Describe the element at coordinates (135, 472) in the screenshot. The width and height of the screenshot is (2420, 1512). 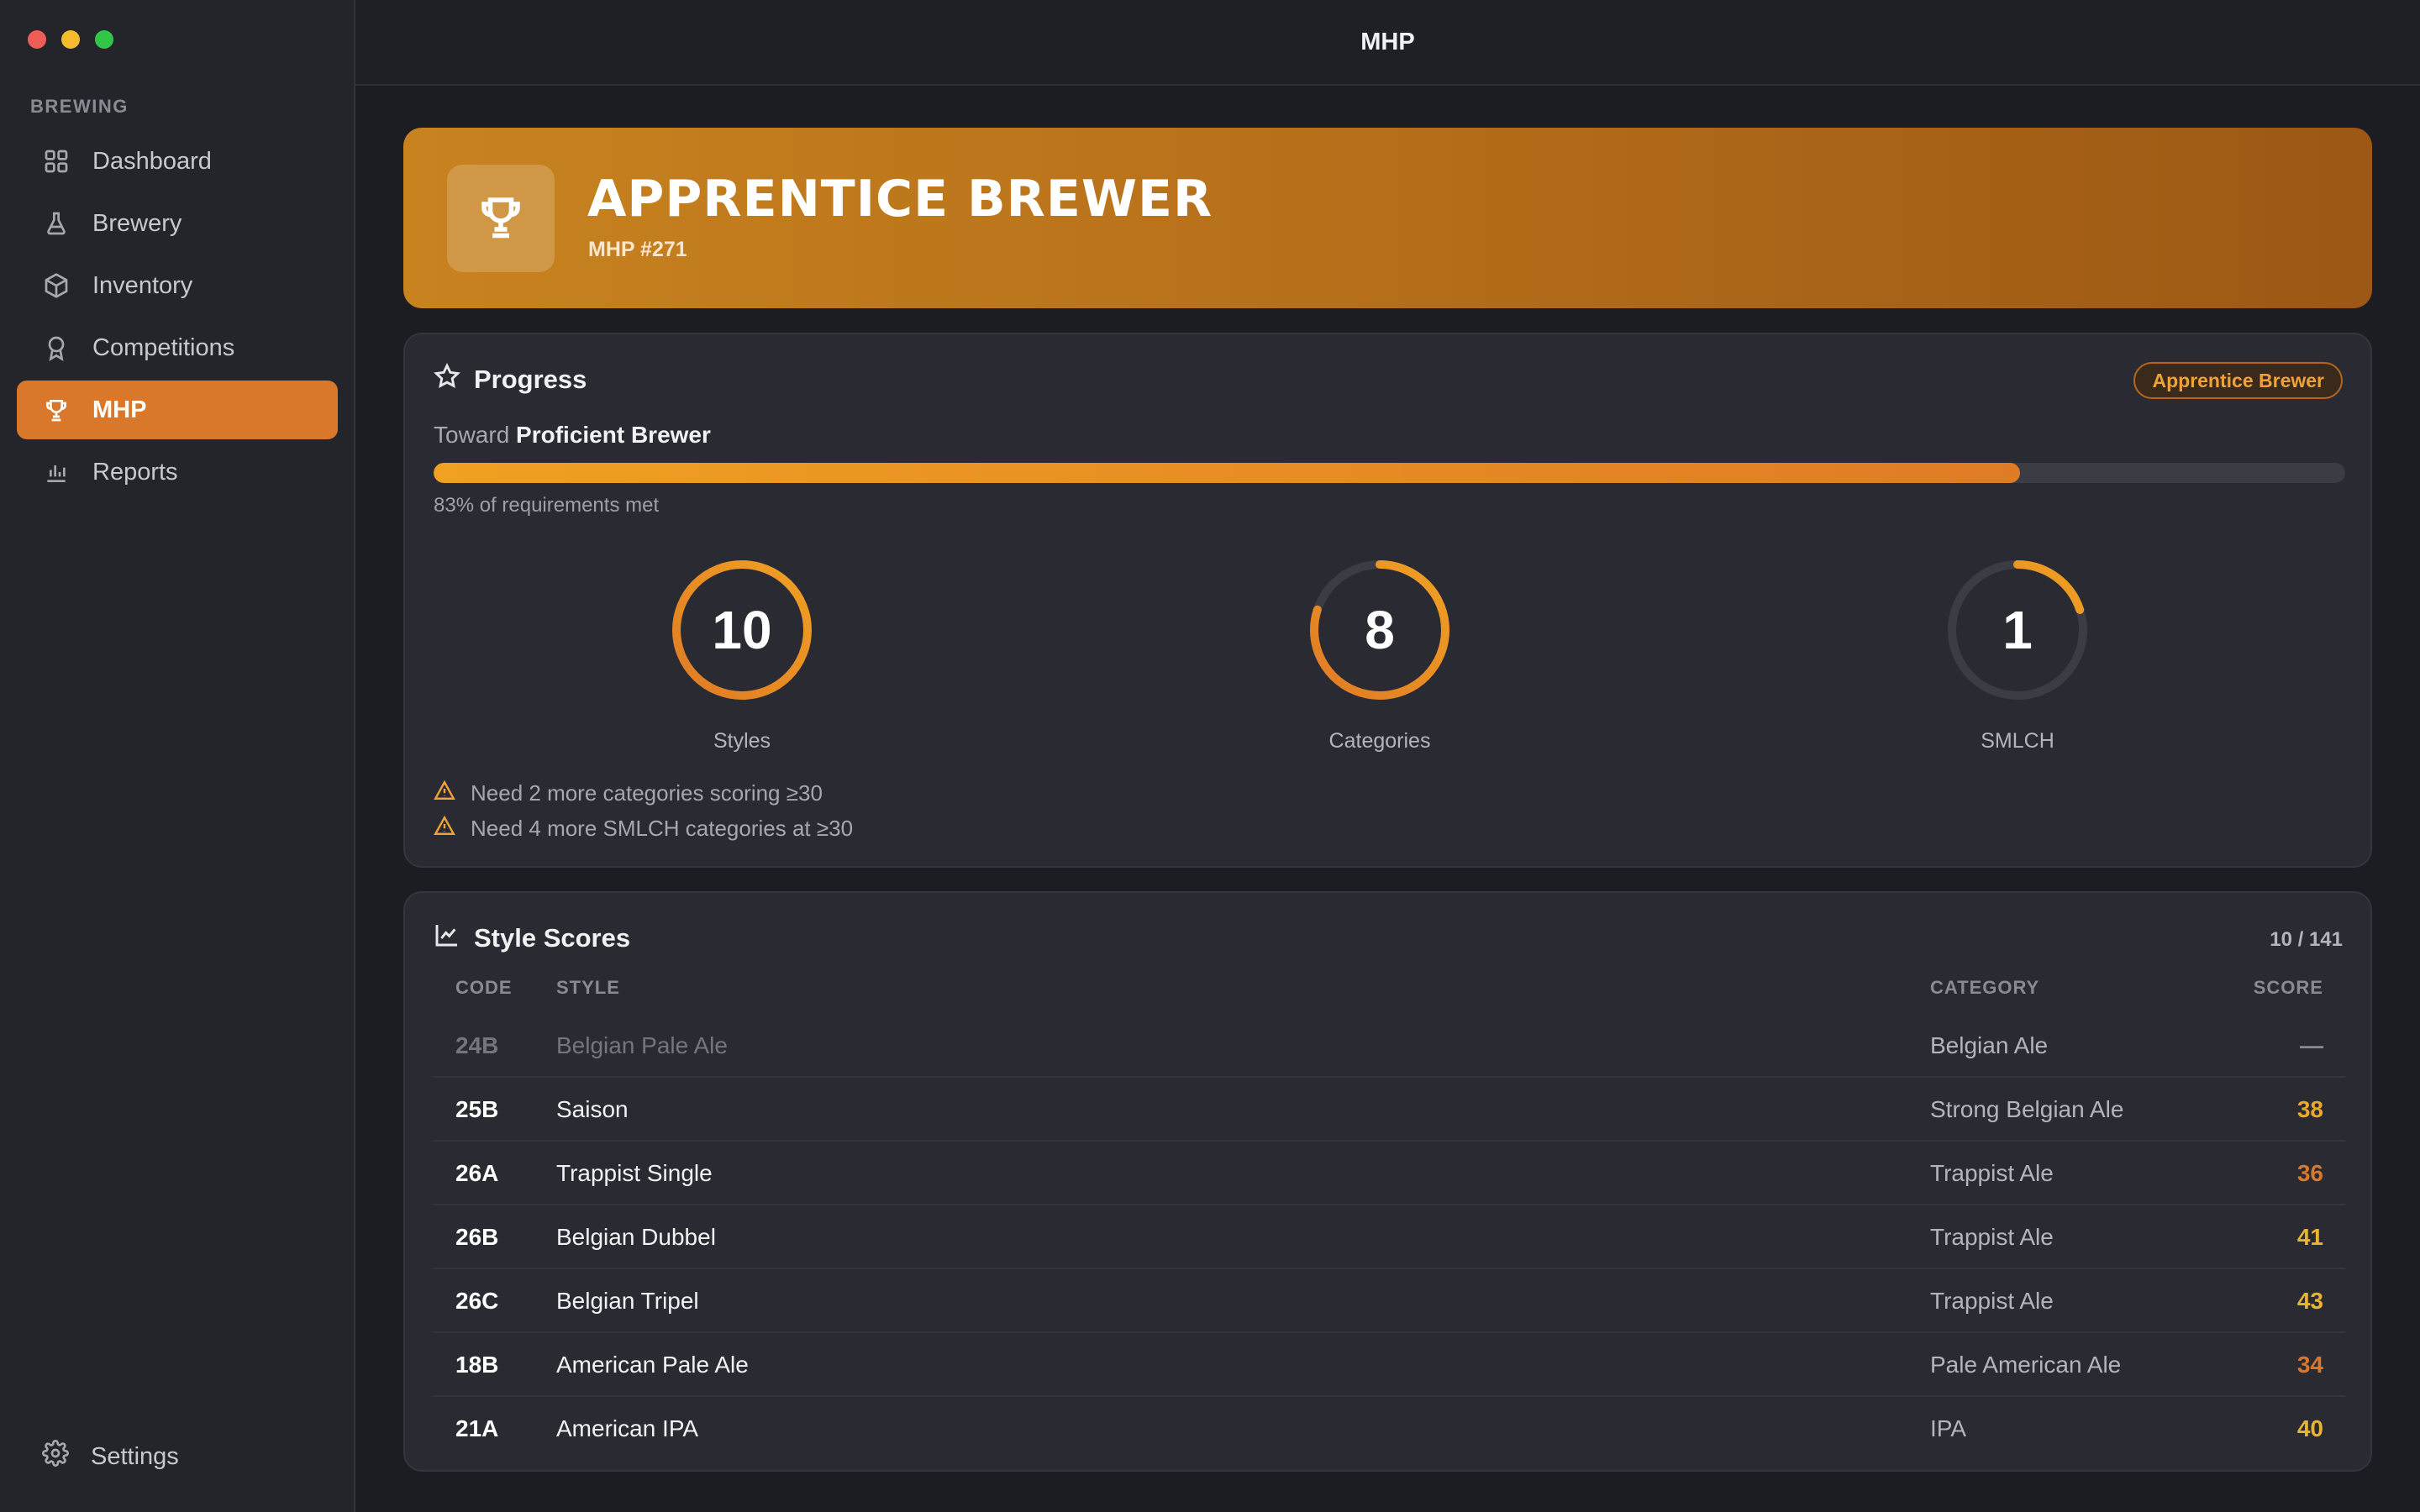
I see `sidebar-item-label: Reports` at that location.